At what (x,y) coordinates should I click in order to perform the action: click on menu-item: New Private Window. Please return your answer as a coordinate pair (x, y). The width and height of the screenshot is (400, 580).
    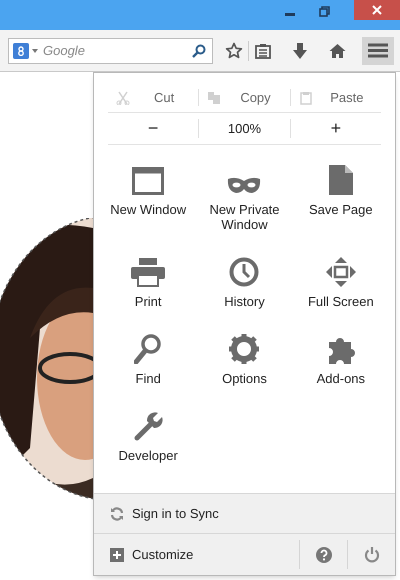
    Looking at the image, I should click on (244, 196).